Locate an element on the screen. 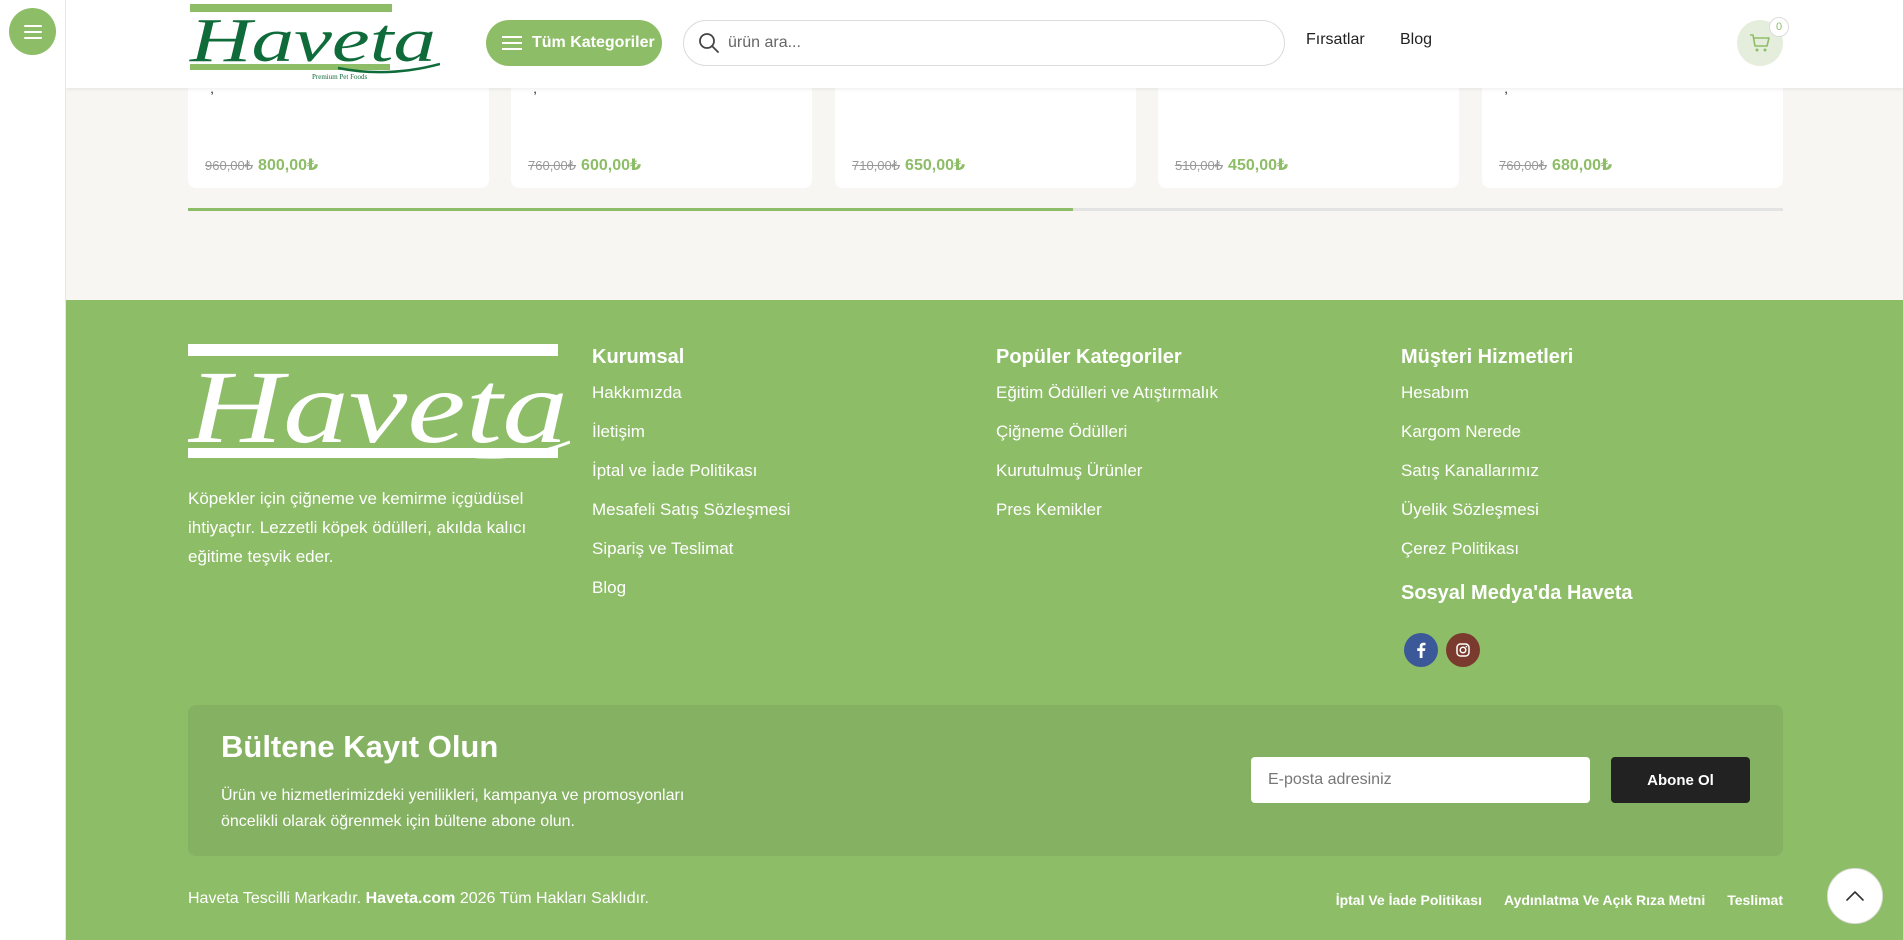 The image size is (1903, 940). footer-column-title: Kurumsal is located at coordinates (638, 357).